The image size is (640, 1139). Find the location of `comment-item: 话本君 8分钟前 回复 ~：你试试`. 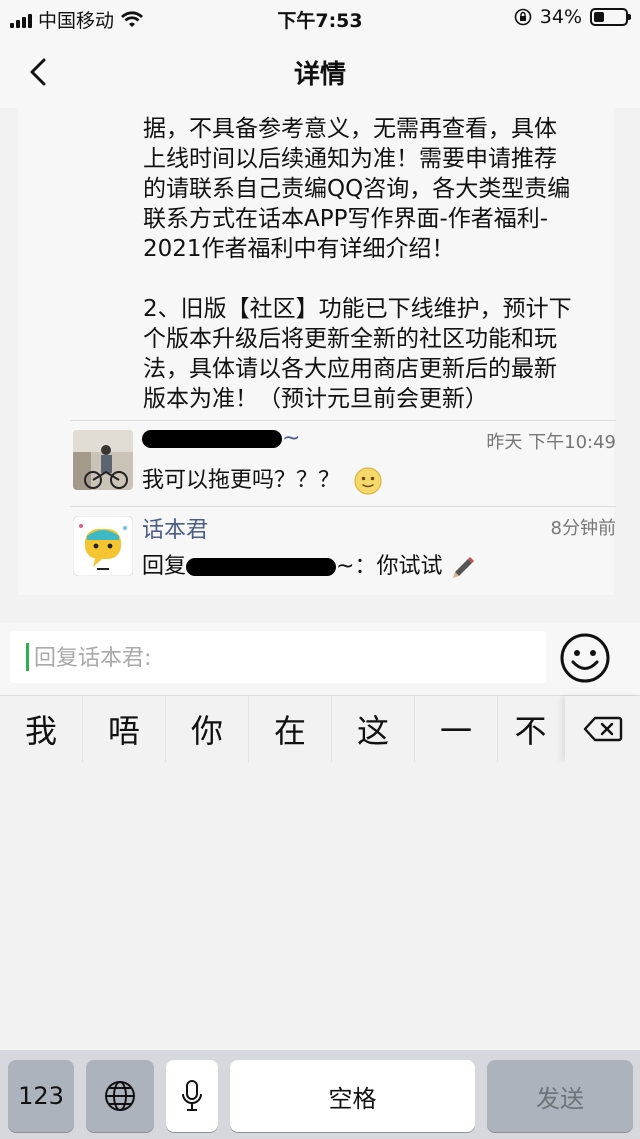

comment-item: 话本君 8分钟前 回复 ~：你试试 is located at coordinates (343, 548).